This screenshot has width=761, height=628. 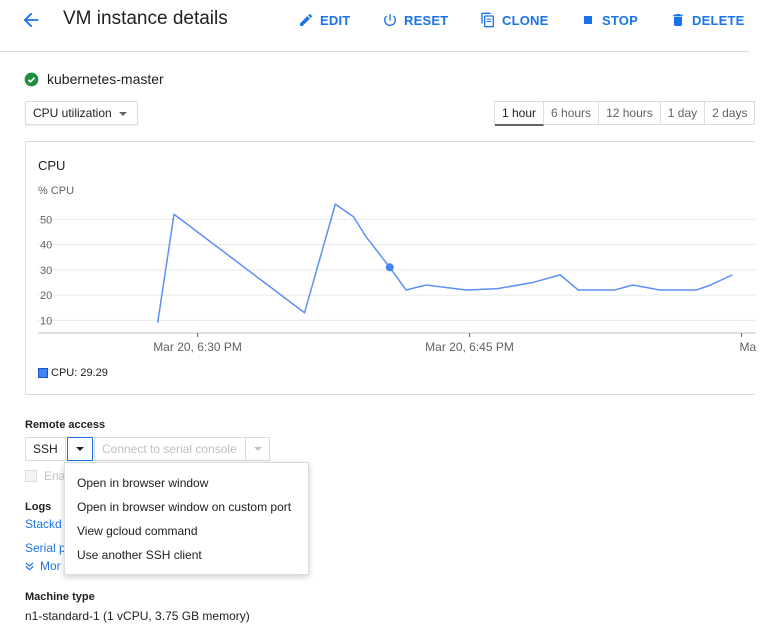 I want to click on menu-item-open-browser-window: Open in browser window, so click(x=186, y=483).